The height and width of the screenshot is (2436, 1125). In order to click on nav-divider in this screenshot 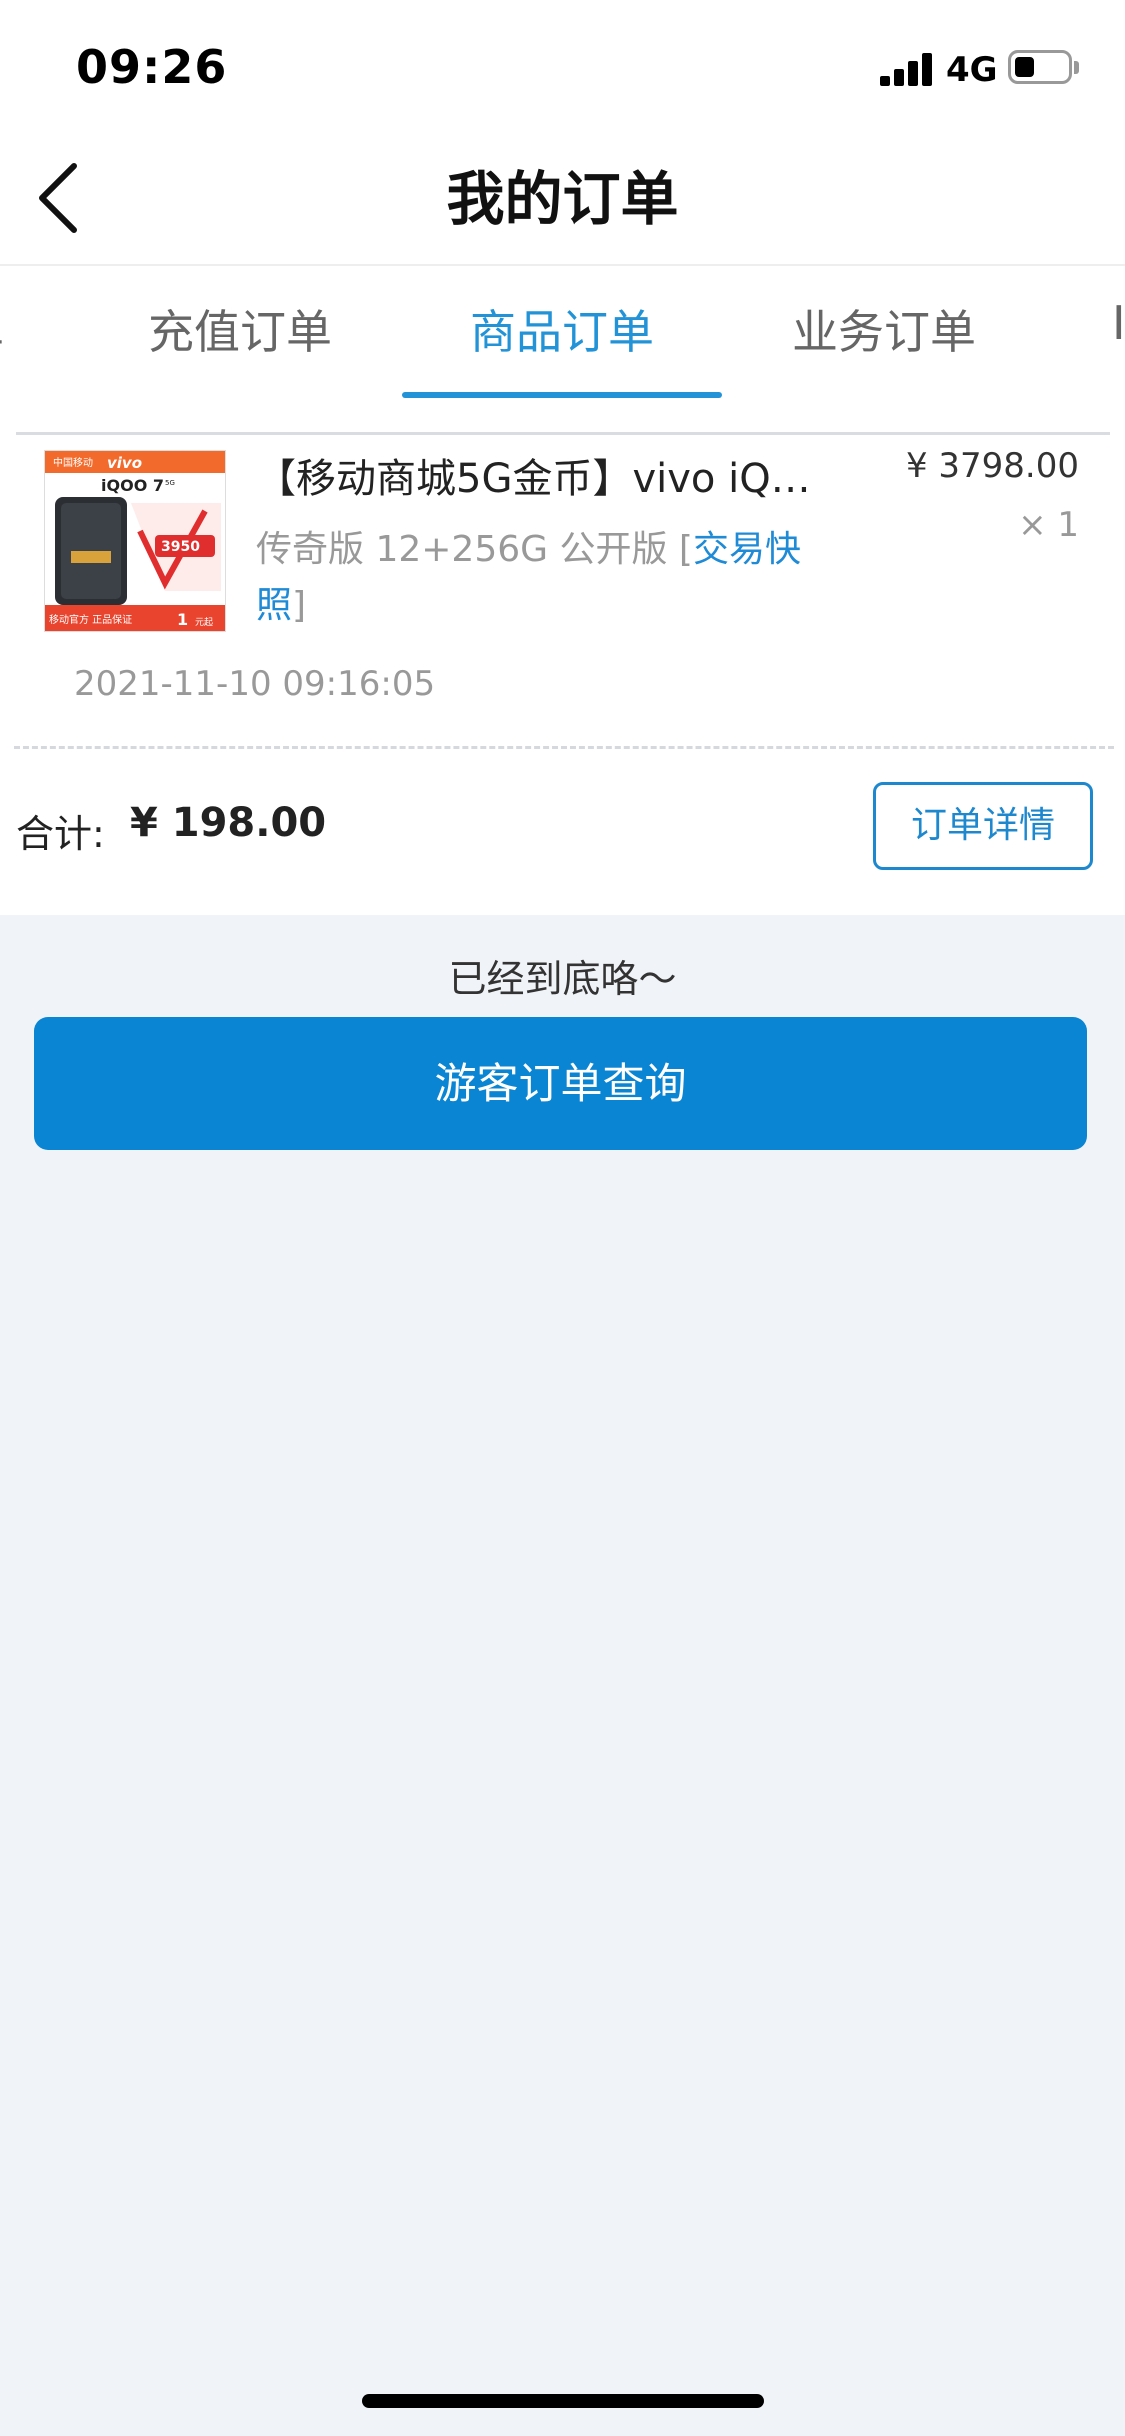, I will do `click(562, 265)`.